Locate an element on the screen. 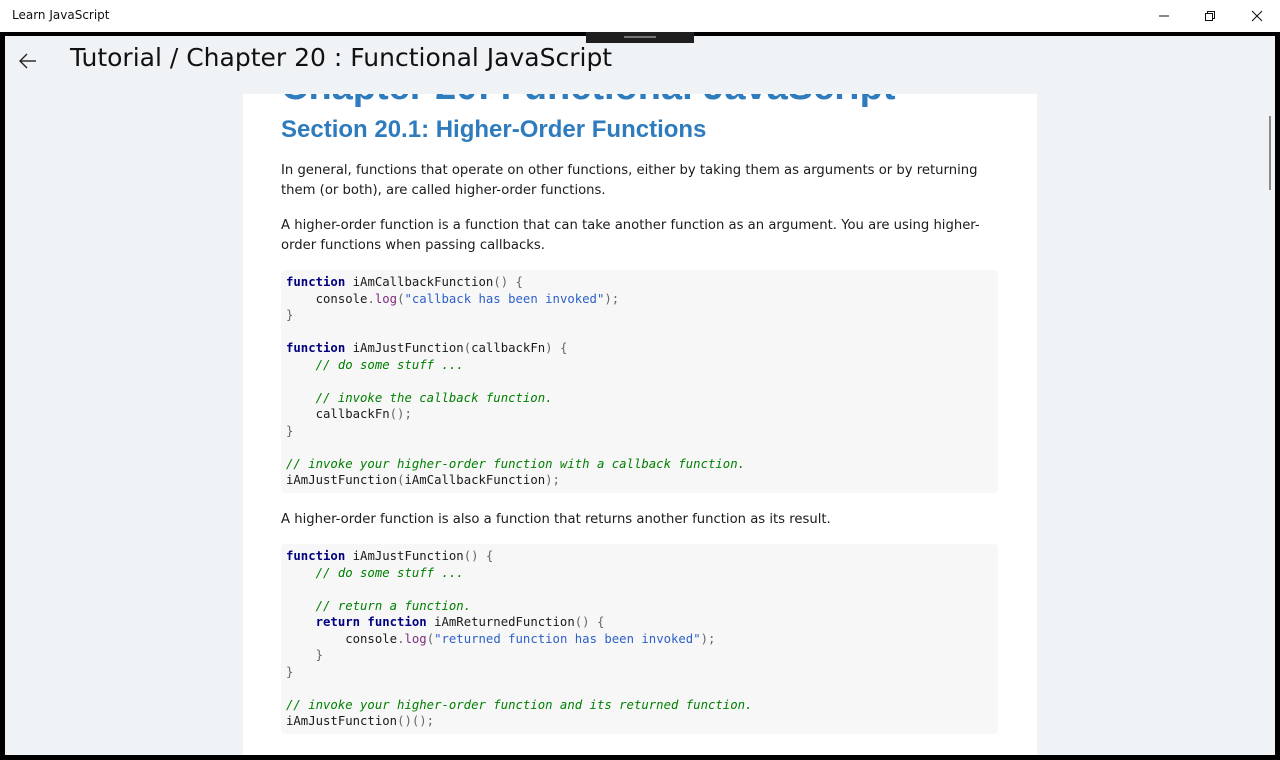  code-token: // invoke the callback function. is located at coordinates (419, 397).